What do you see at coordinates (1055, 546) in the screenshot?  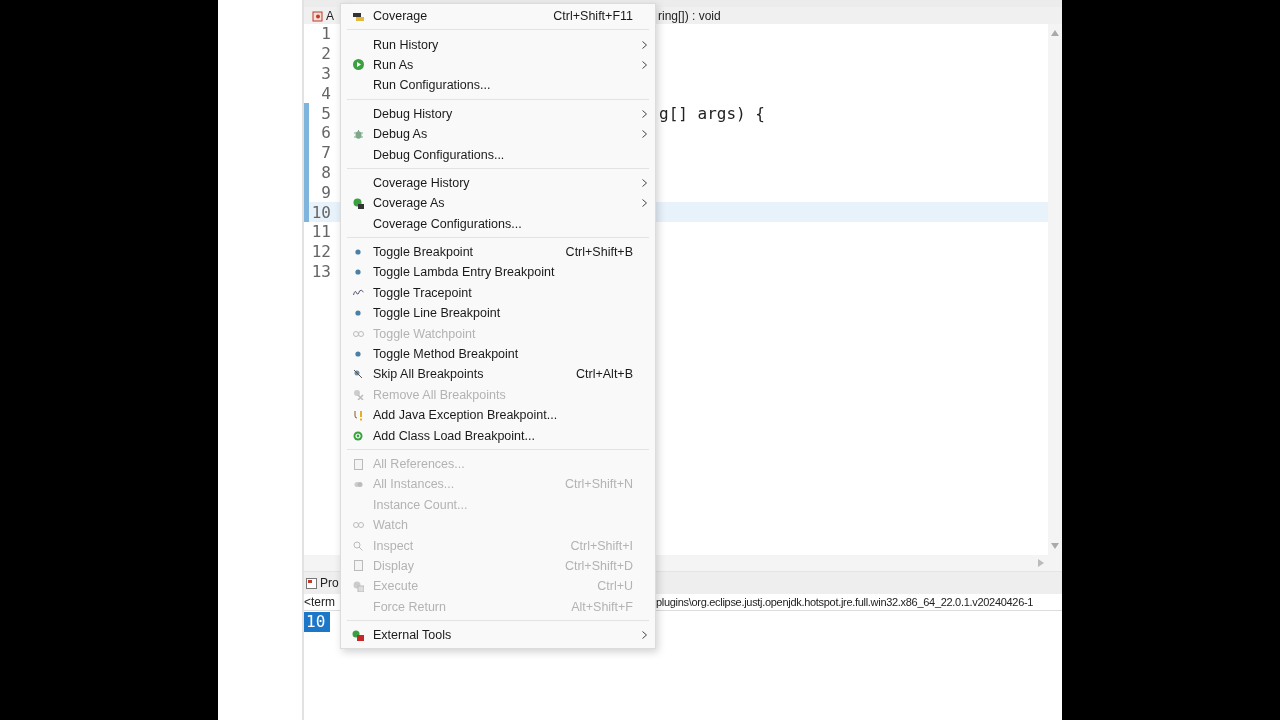 I see `scroll-down-icon` at bounding box center [1055, 546].